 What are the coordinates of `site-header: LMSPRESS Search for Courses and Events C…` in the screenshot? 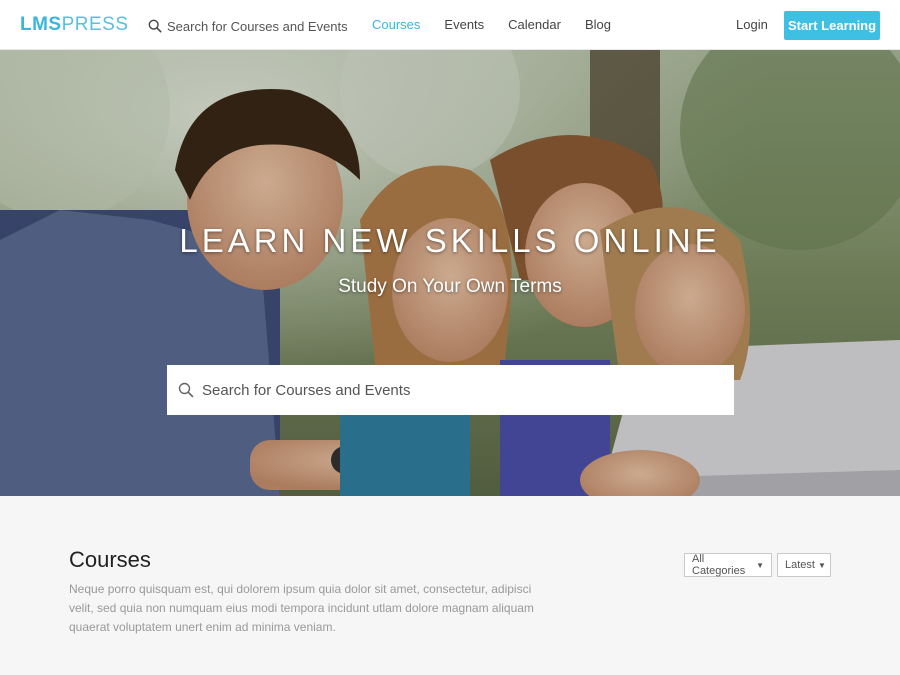 It's located at (450, 25).